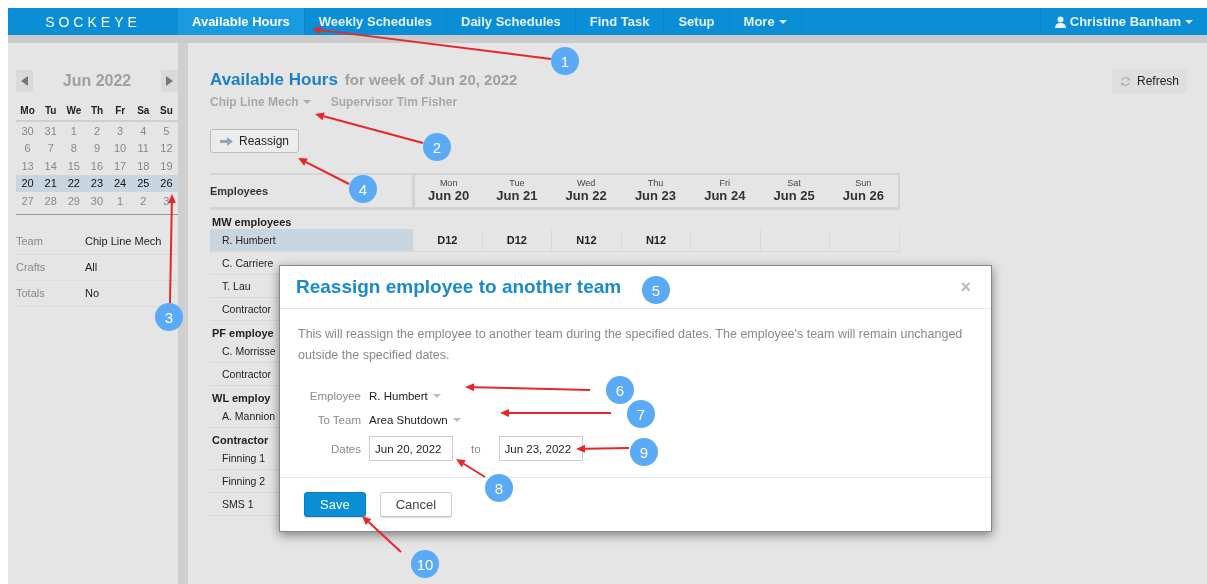  I want to click on weekday-label: Su, so click(166, 110).